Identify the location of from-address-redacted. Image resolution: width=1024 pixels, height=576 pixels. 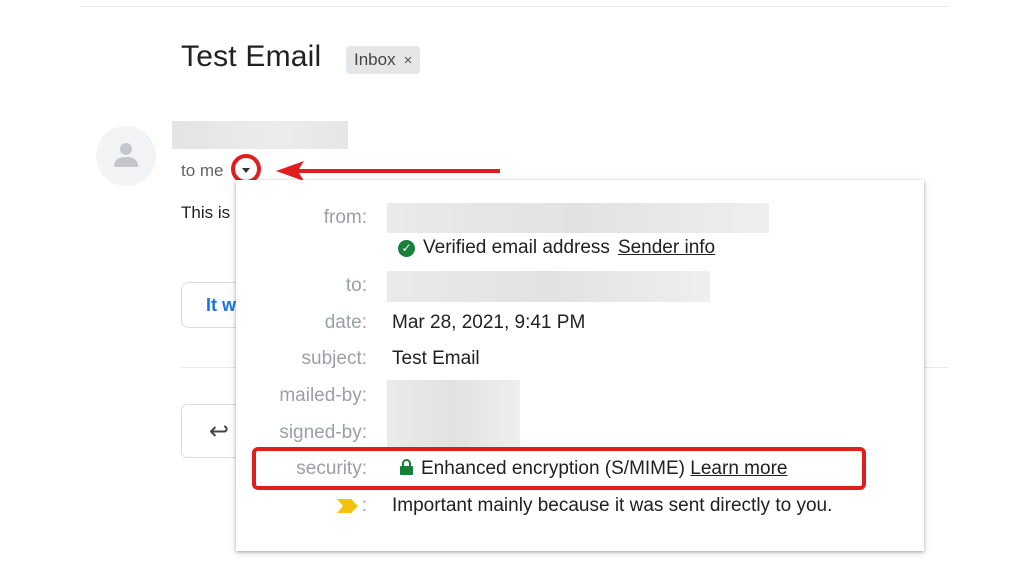
(578, 218).